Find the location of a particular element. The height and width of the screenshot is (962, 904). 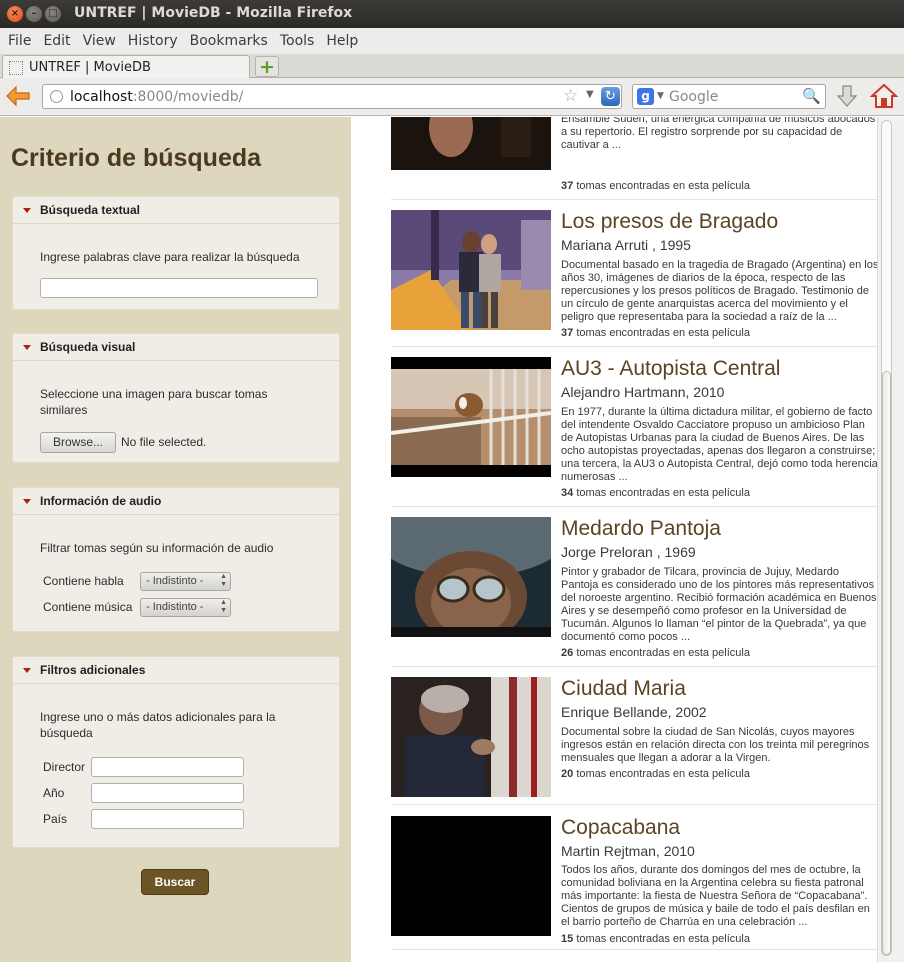

movie-title: Los presos de Bragado is located at coordinates (669, 222).